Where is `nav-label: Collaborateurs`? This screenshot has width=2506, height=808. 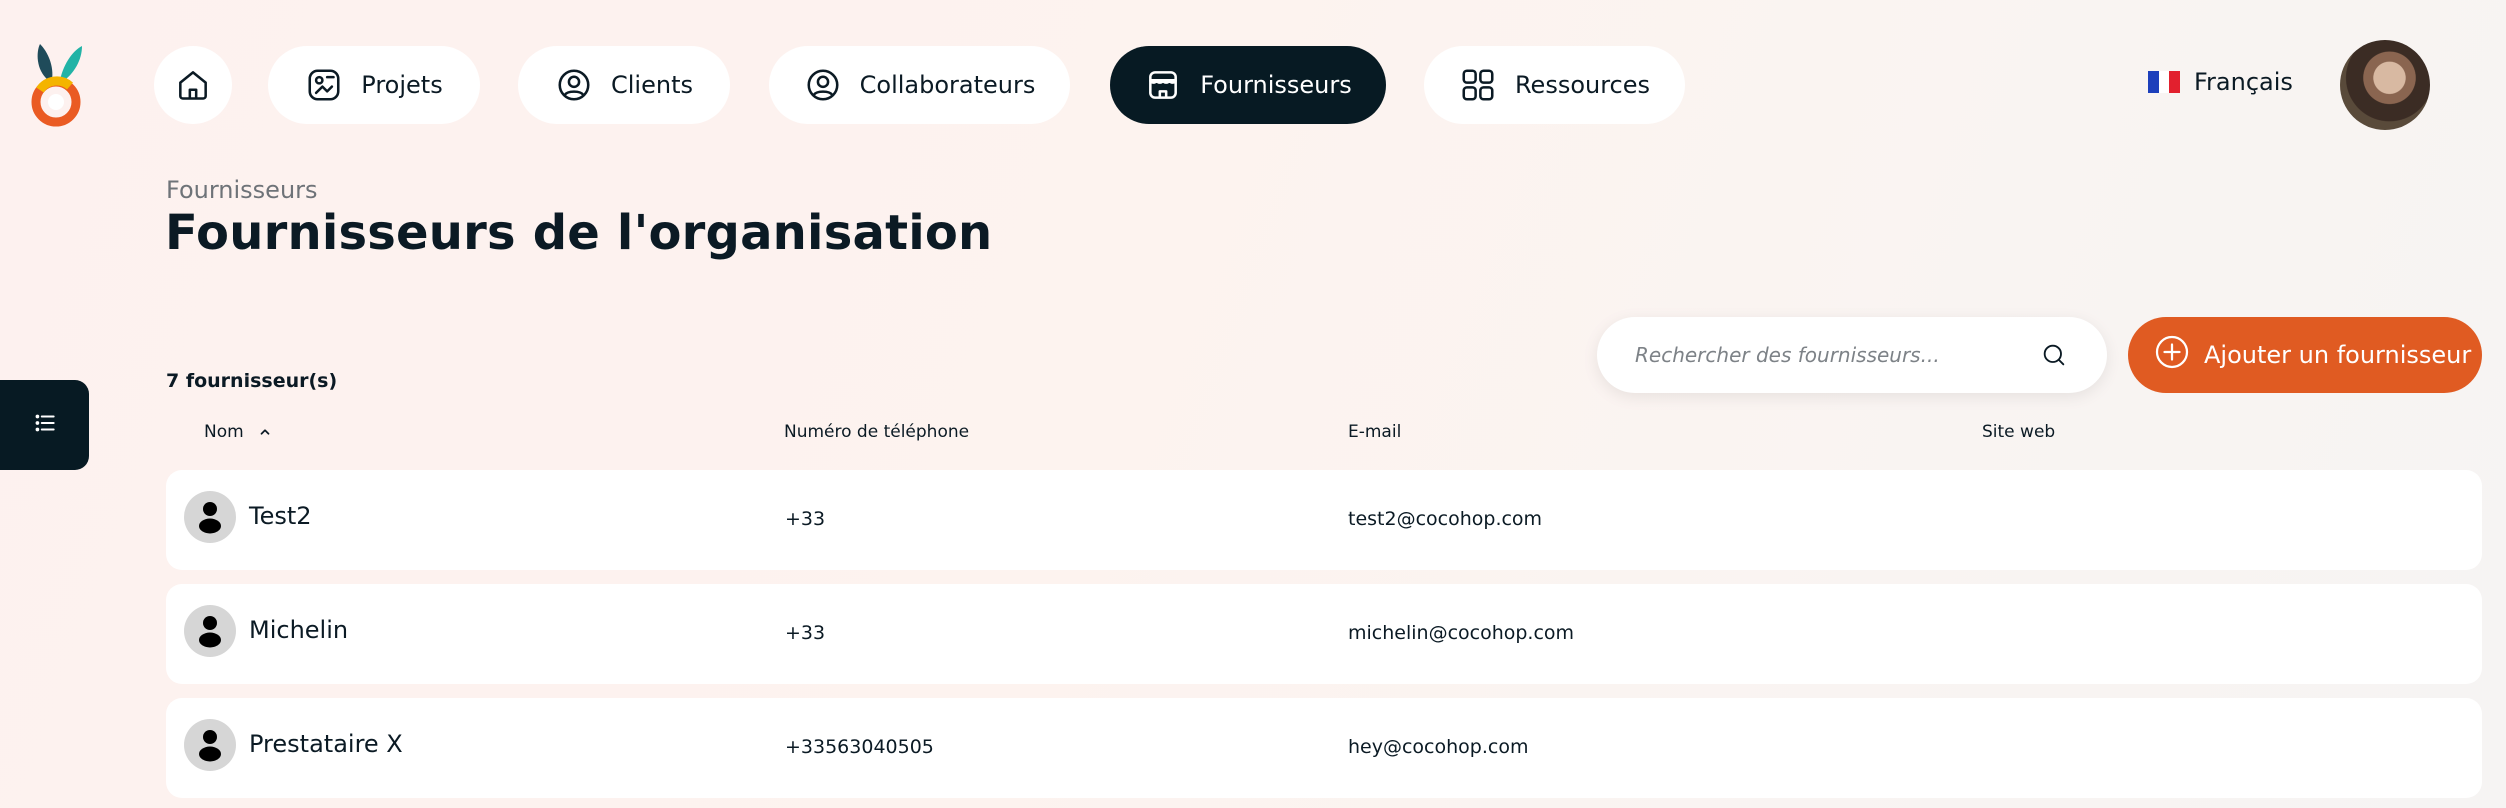 nav-label: Collaborateurs is located at coordinates (947, 85).